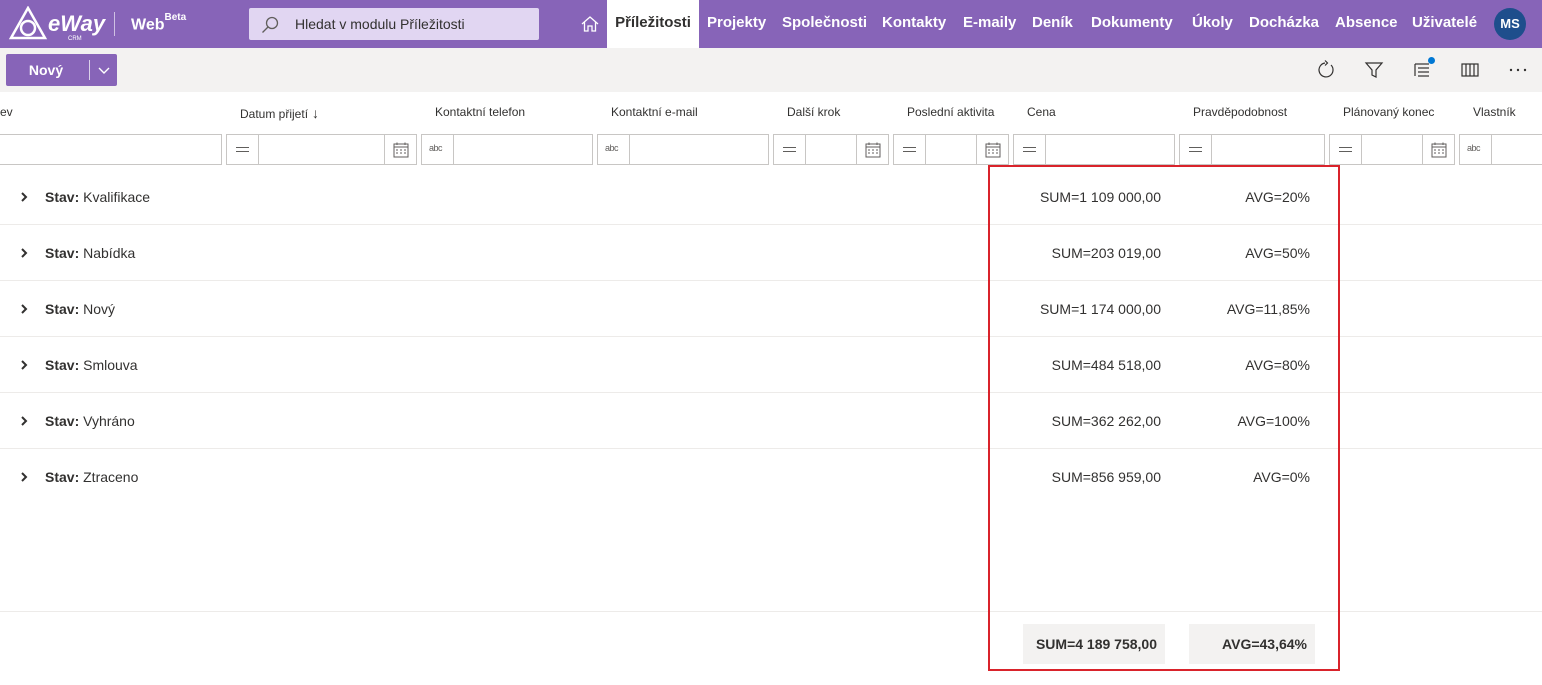 The image size is (1542, 685). I want to click on refresh-icon, so click(1326, 70).